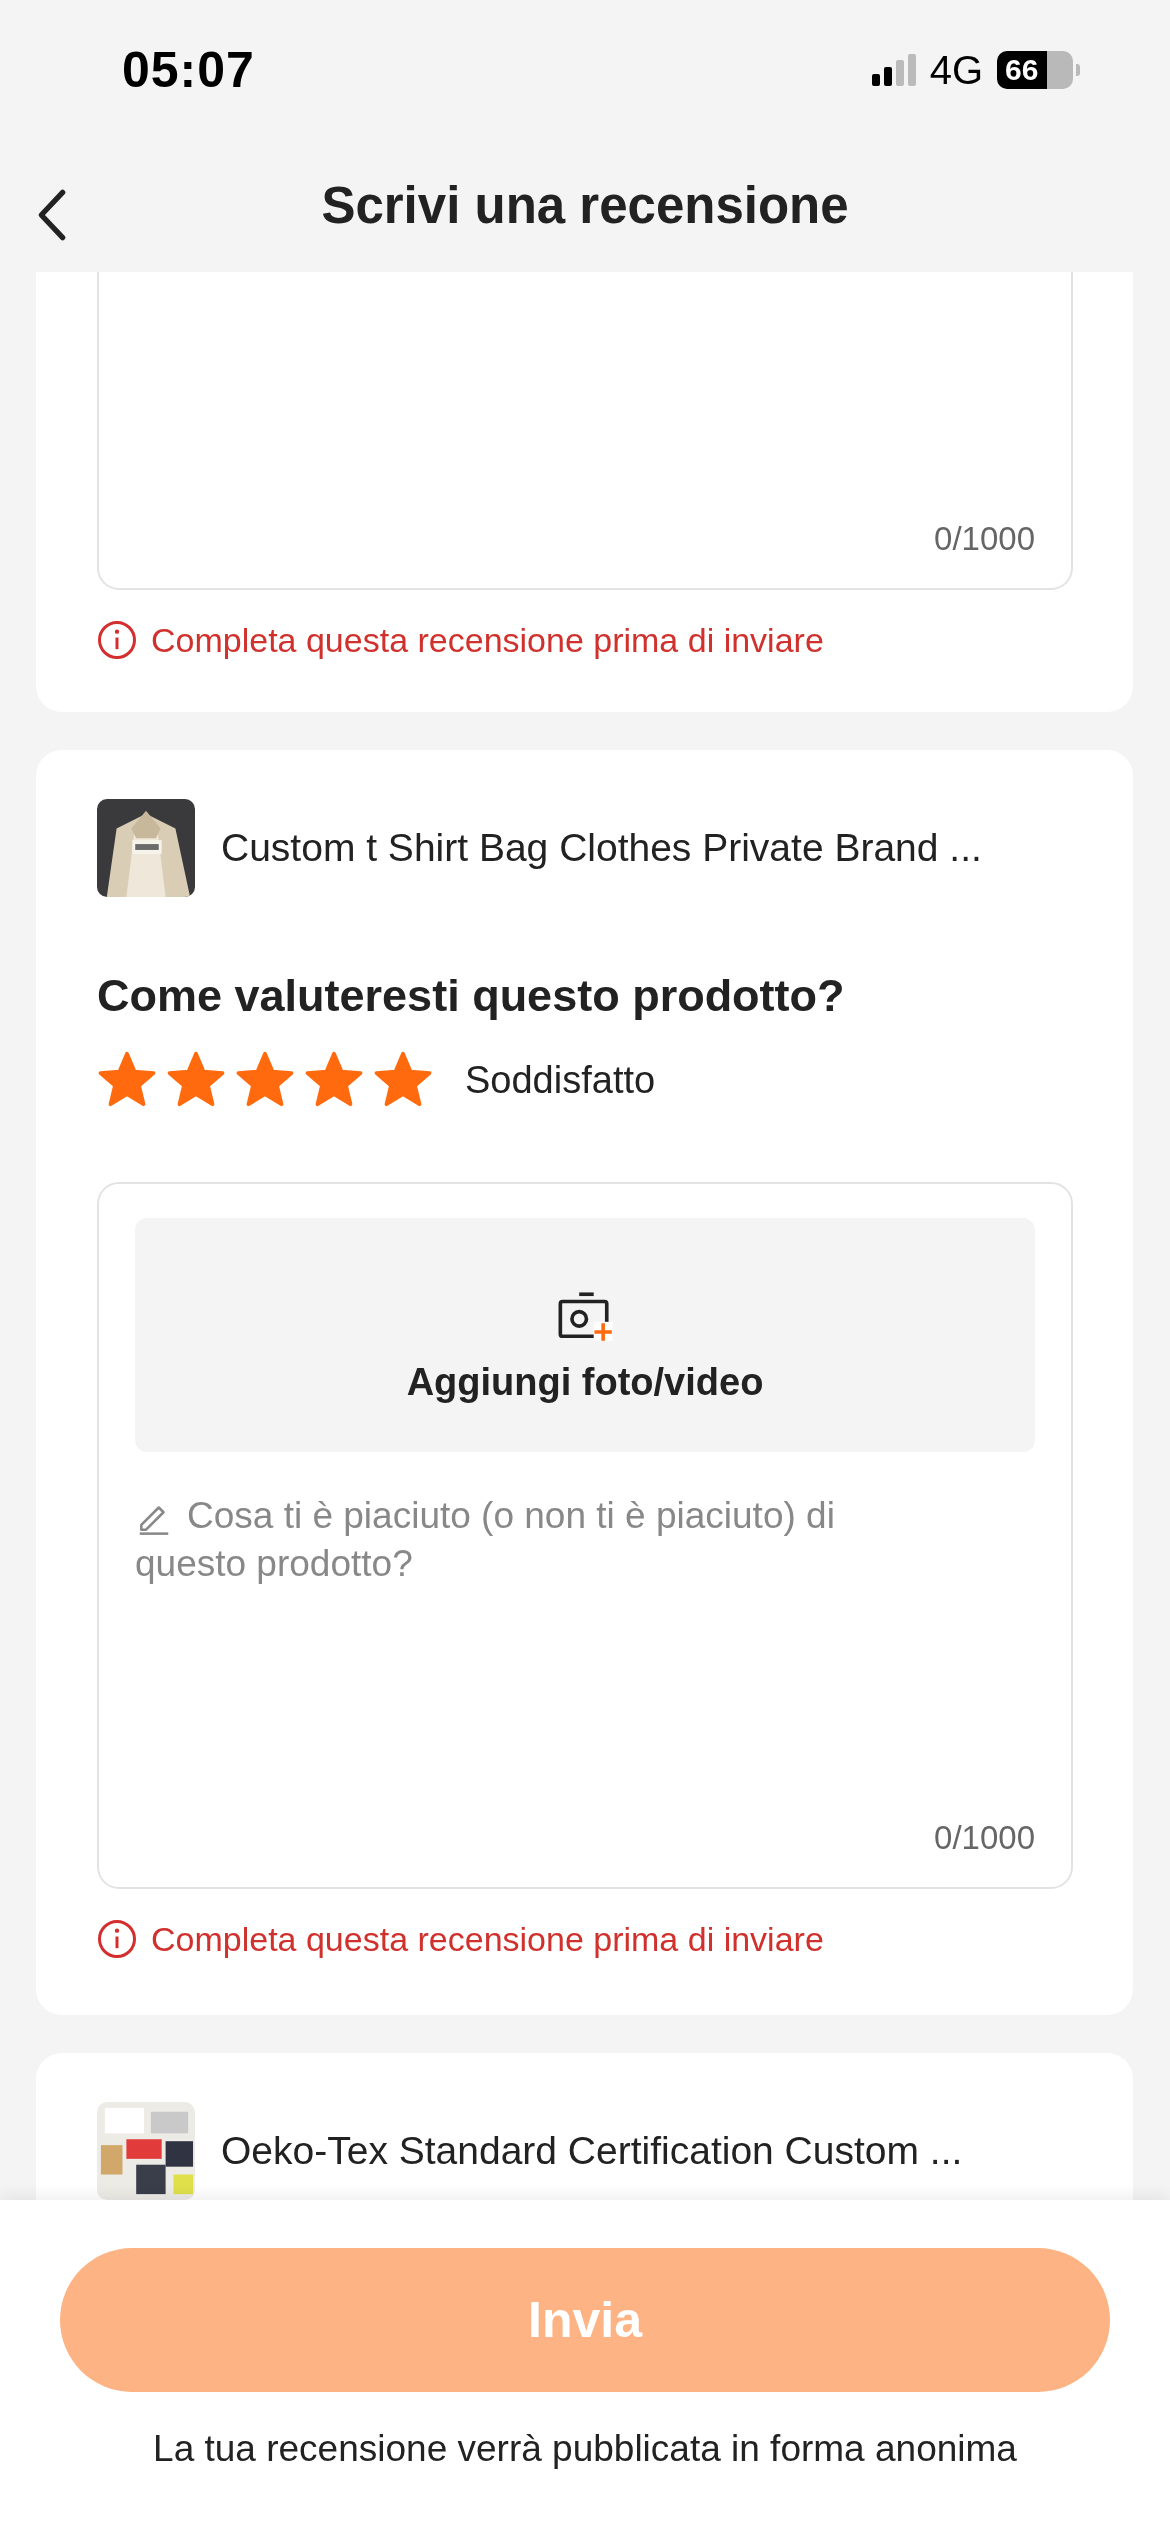 The width and height of the screenshot is (1170, 2532). Describe the element at coordinates (893, 70) in the screenshot. I see `signal-icon` at that location.